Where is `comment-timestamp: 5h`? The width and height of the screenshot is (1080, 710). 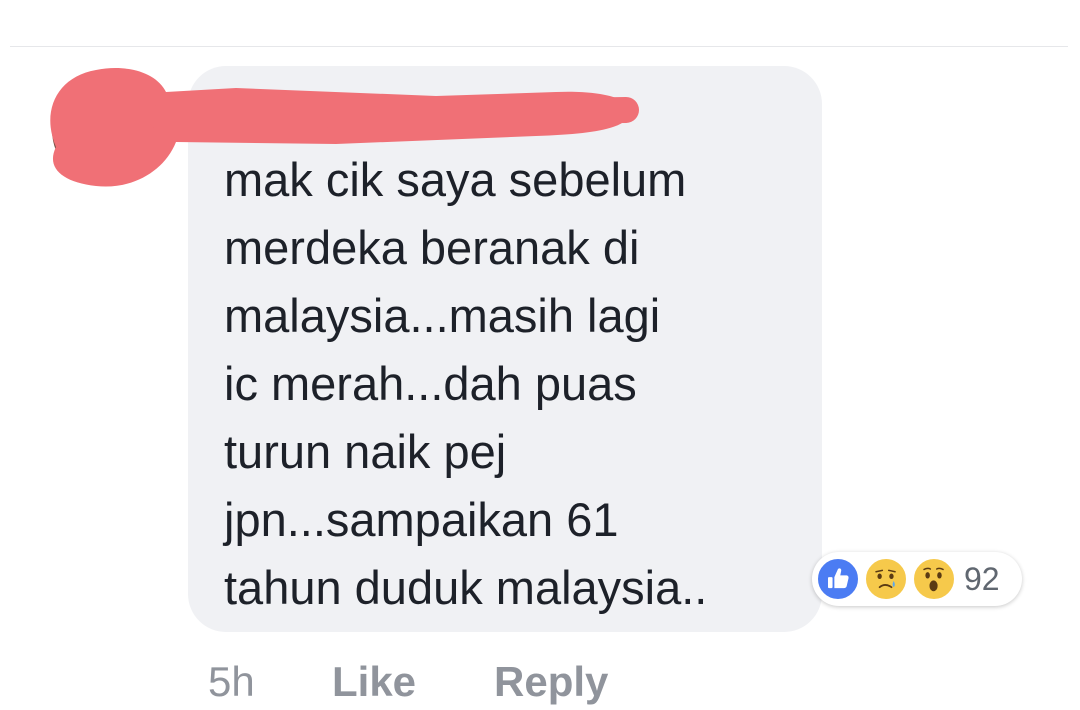
comment-timestamp: 5h is located at coordinates (231, 682).